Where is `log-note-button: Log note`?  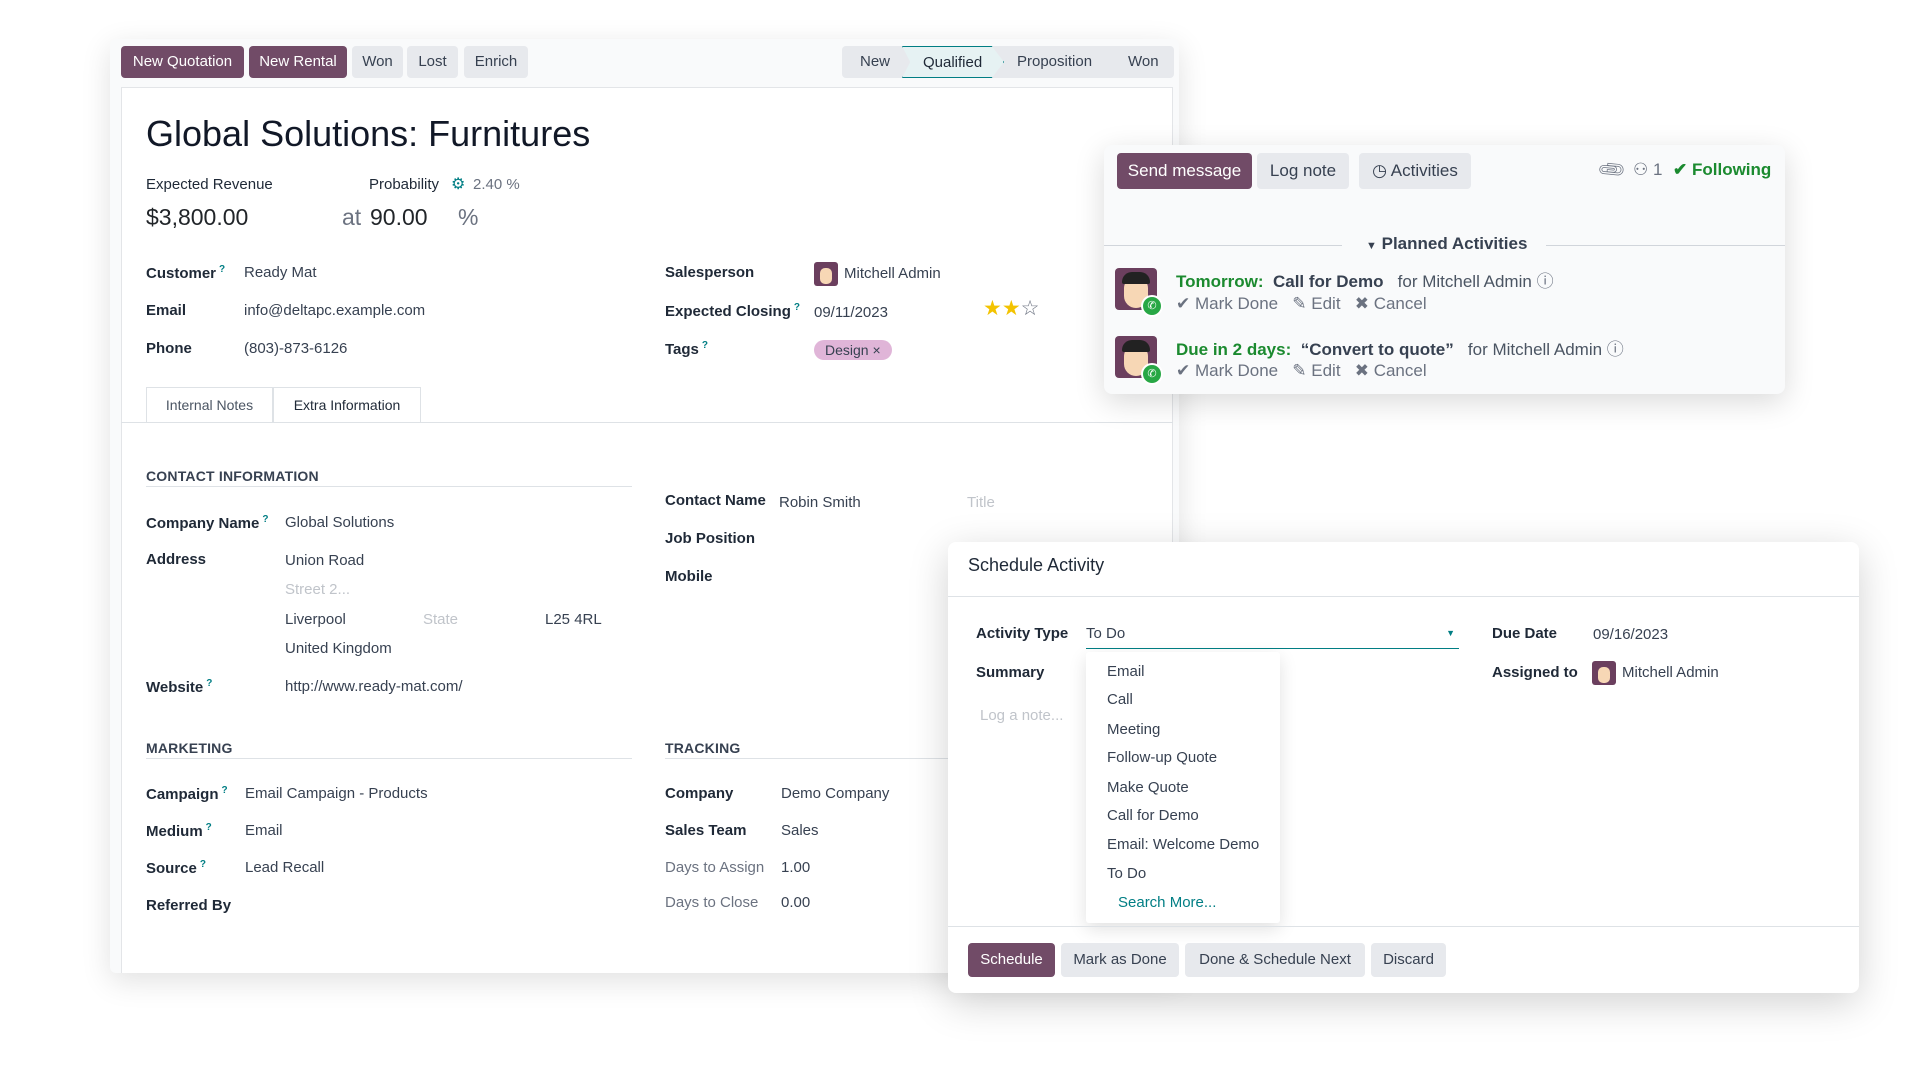 log-note-button: Log note is located at coordinates (1303, 171).